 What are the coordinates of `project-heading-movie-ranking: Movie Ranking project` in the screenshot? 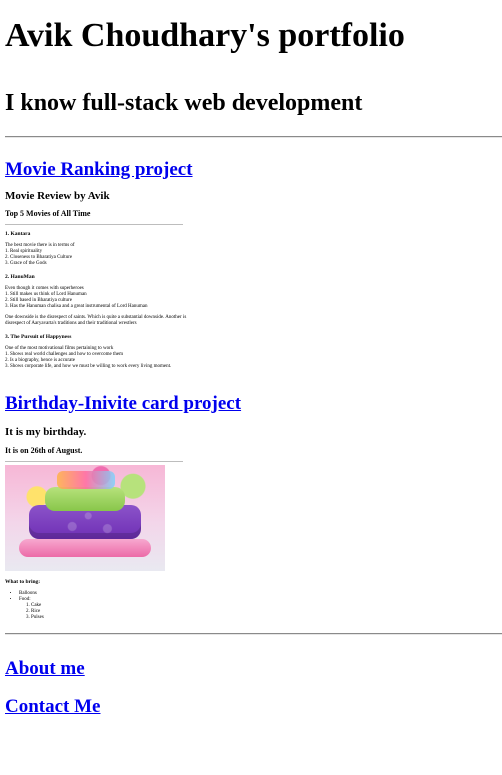 It's located at (251, 170).